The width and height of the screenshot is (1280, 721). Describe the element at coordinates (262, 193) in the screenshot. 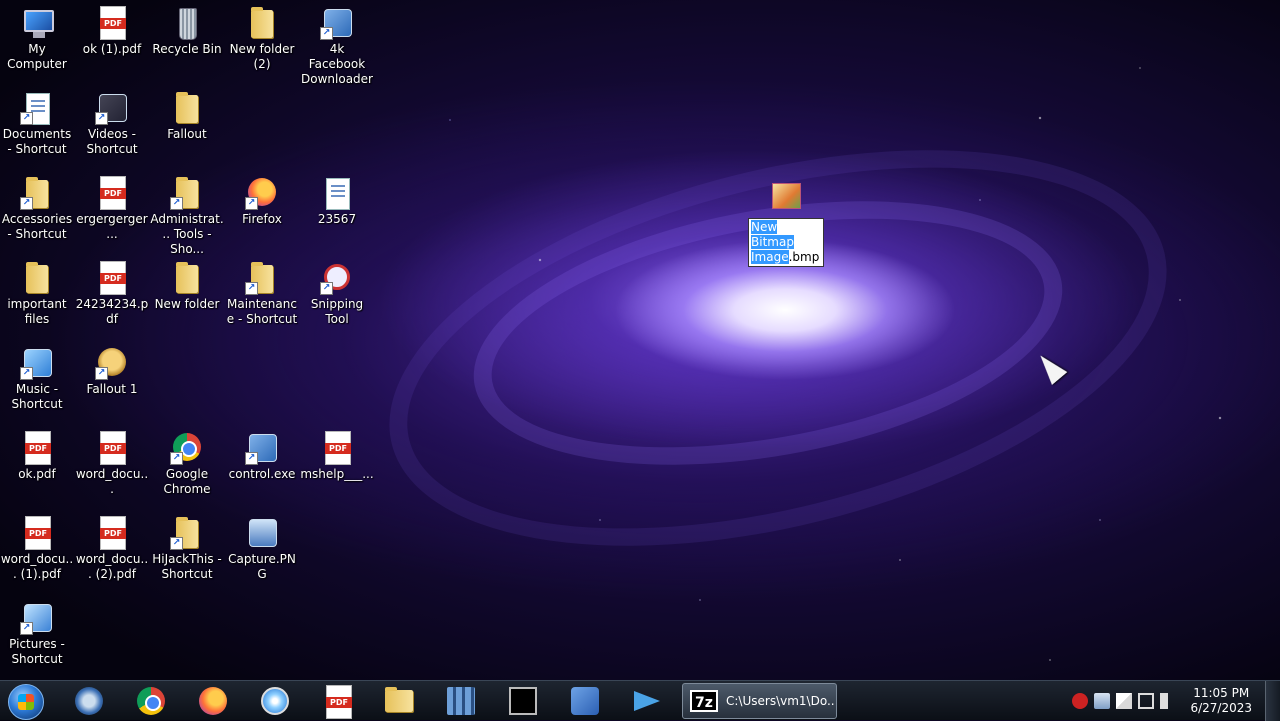

I see `firefox-icon: ↗` at that location.